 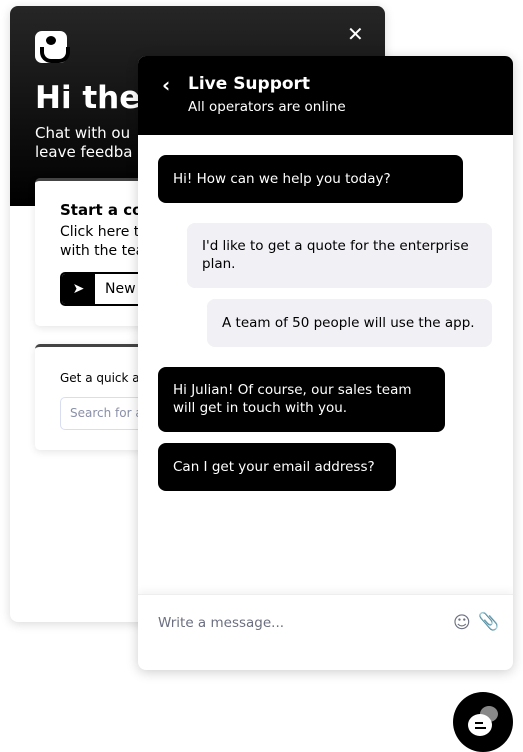 What do you see at coordinates (277, 467) in the screenshot?
I see `message-operator: Can I get your email address?` at bounding box center [277, 467].